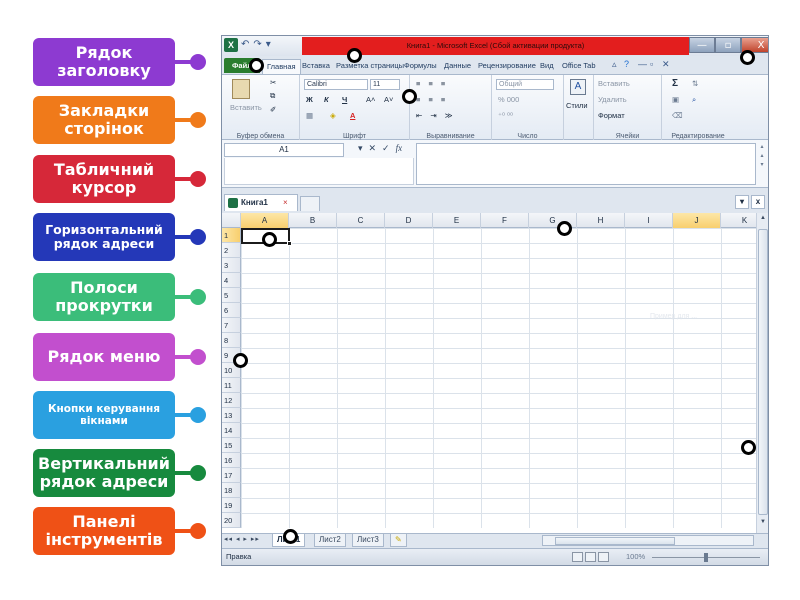  What do you see at coordinates (326, 99) in the screenshot?
I see `italic-button: К` at bounding box center [326, 99].